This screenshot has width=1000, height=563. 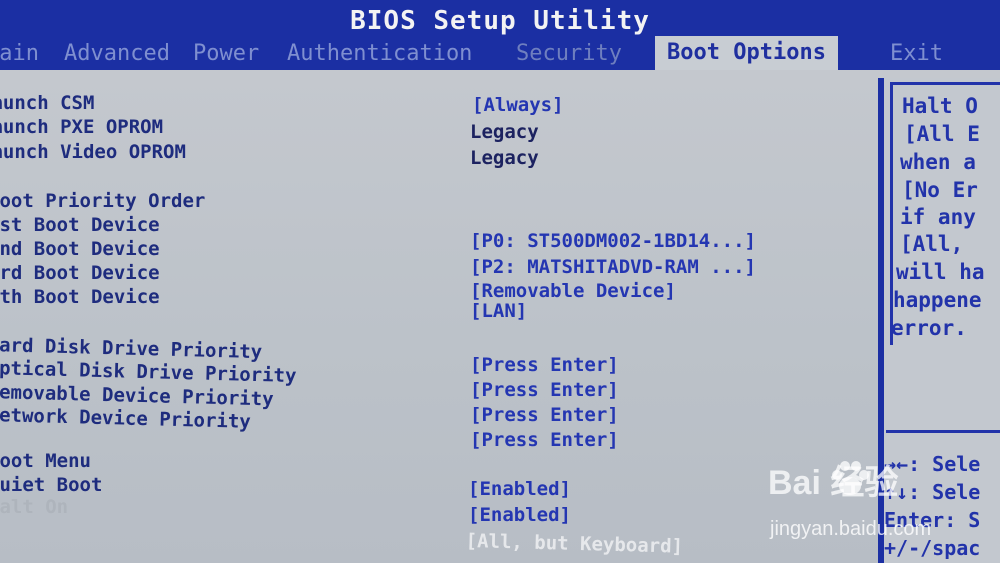 What do you see at coordinates (103, 201) in the screenshot?
I see `boot-priority-order-heading: Boot Priority Order` at bounding box center [103, 201].